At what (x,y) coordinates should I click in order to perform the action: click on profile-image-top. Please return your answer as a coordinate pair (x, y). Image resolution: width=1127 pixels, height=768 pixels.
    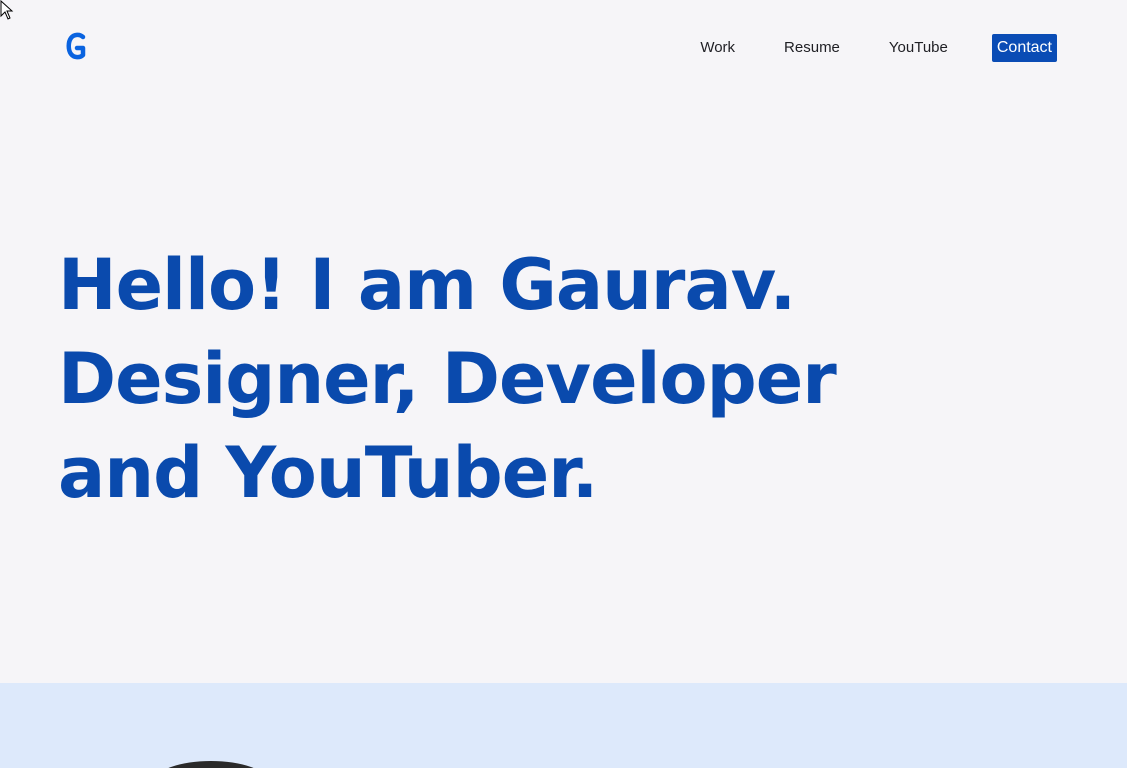
    Looking at the image, I should click on (211, 764).